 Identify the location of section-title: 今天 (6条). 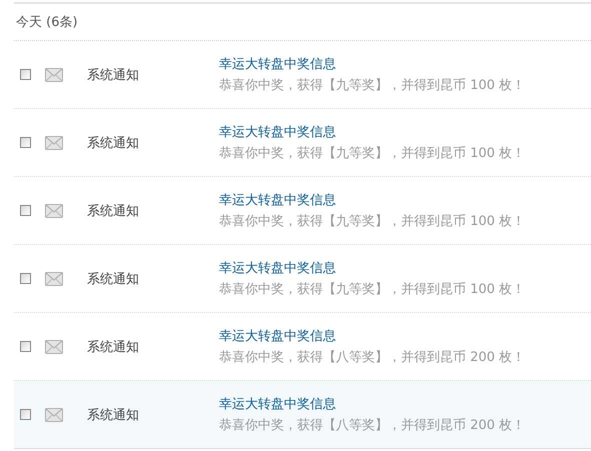
(47, 22).